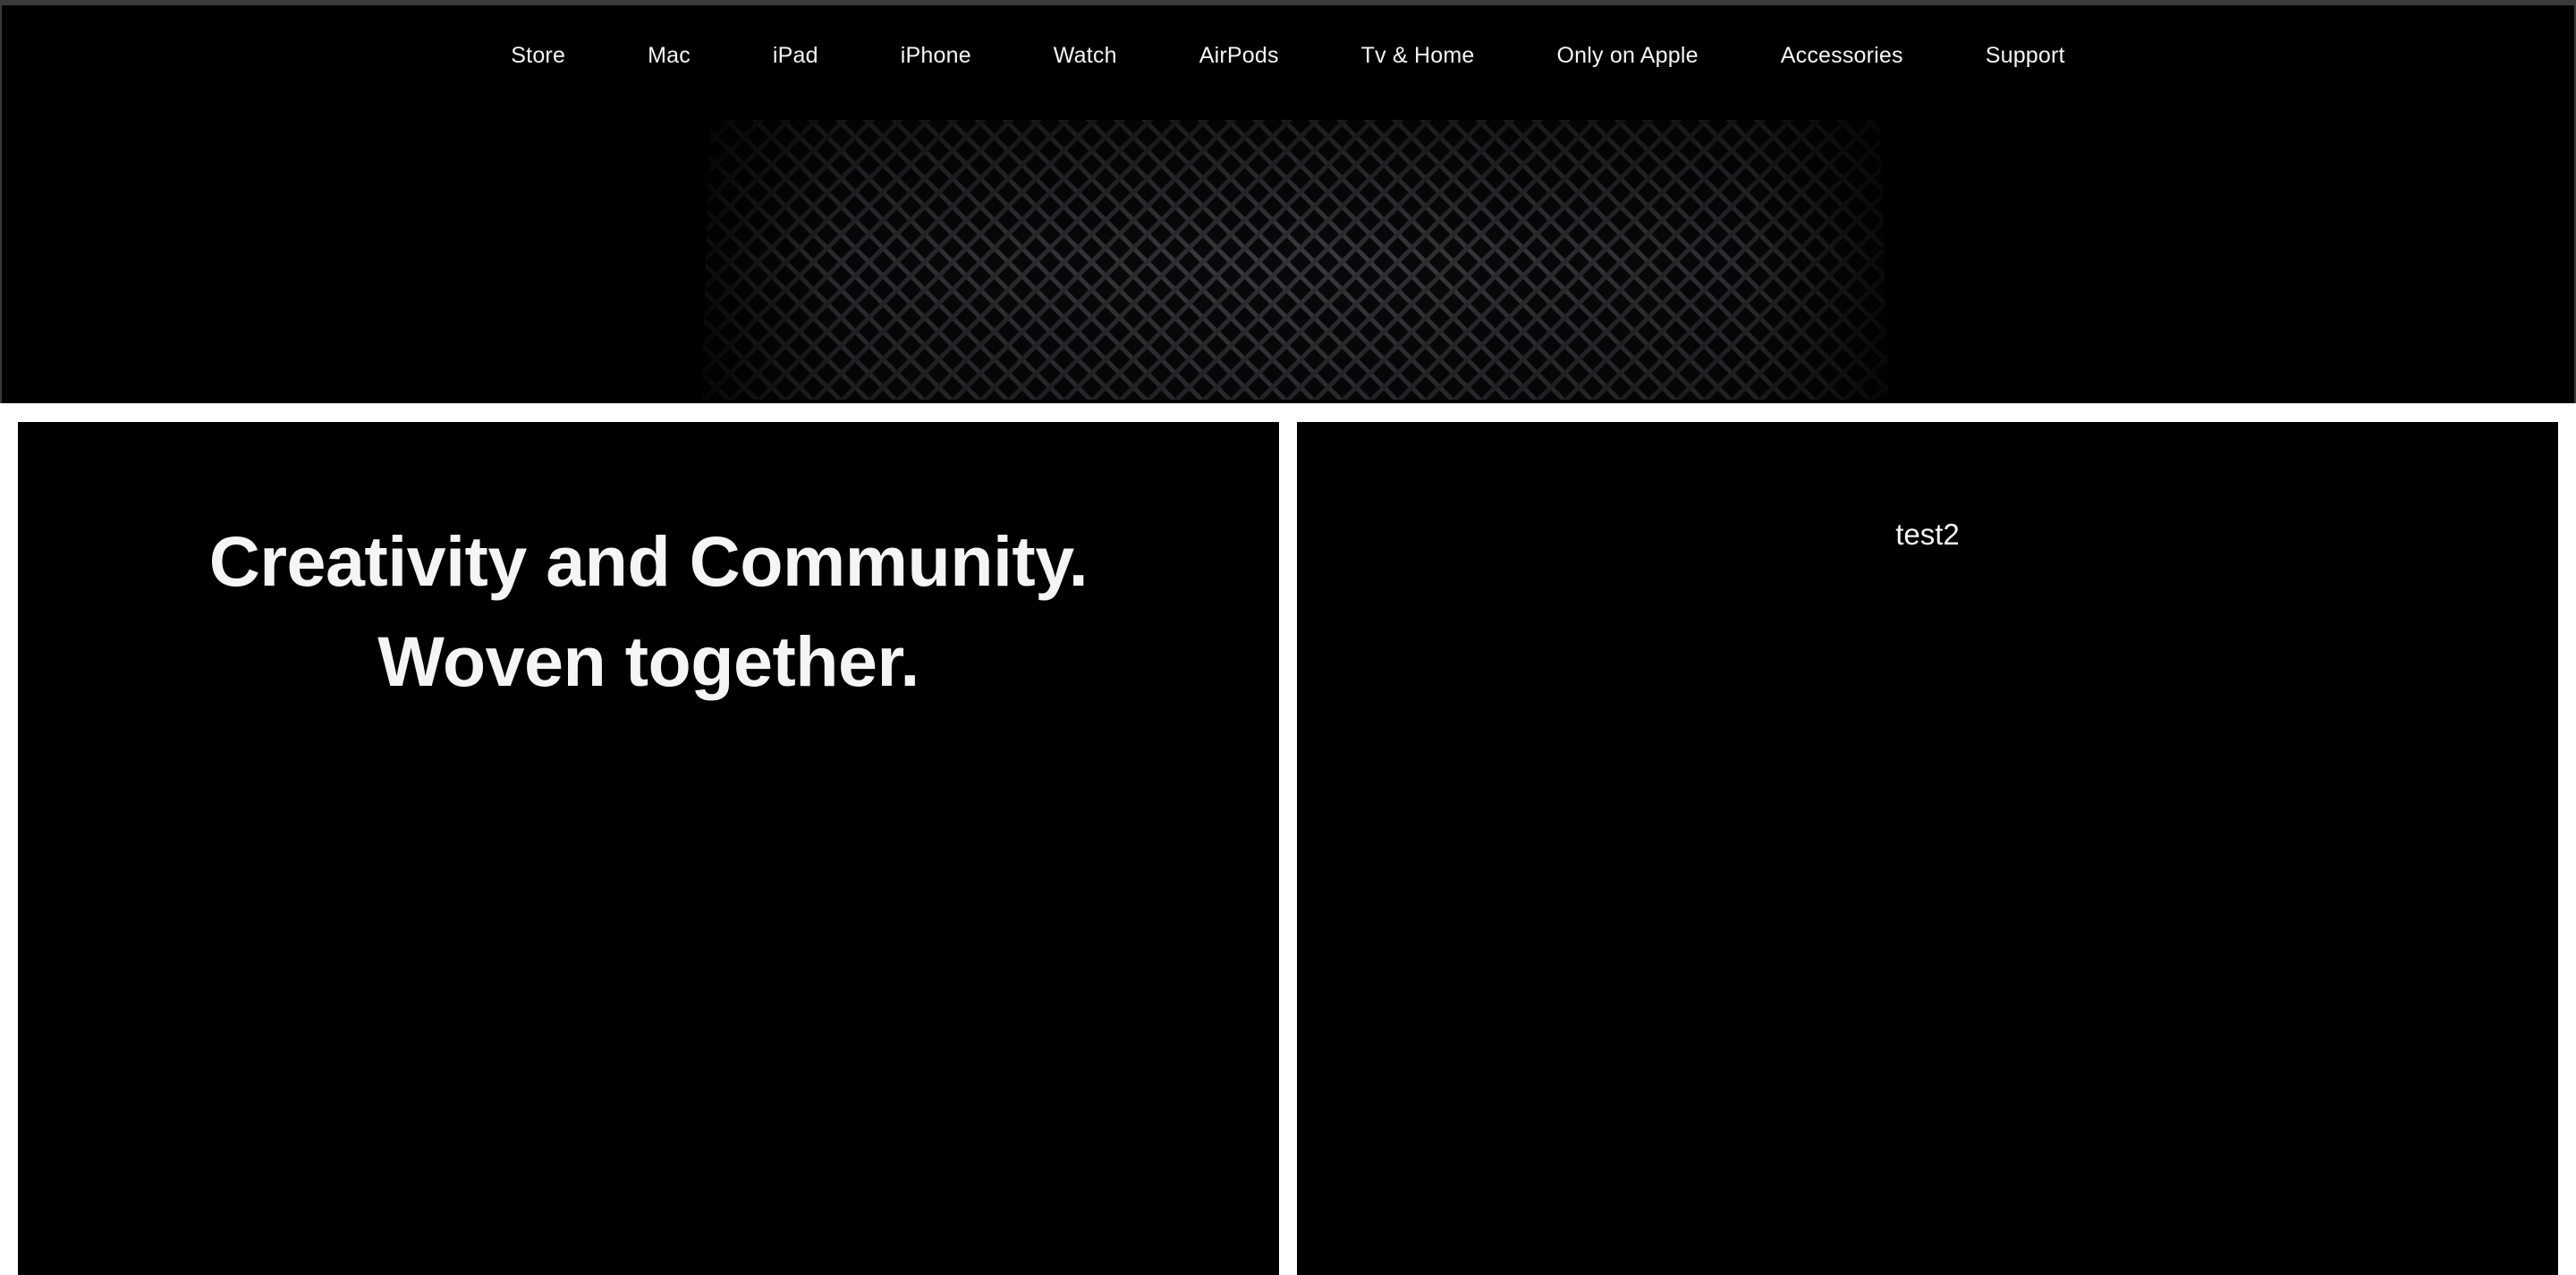 The height and width of the screenshot is (1275, 2576). I want to click on nav-item-mac: Mac, so click(669, 56).